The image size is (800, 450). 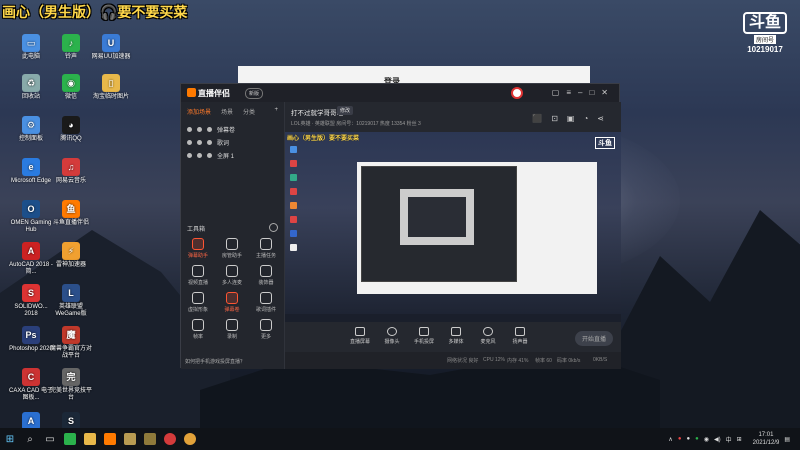 What do you see at coordinates (593, 338) in the screenshot?
I see `start-live-button: 开始直播` at bounding box center [593, 338].